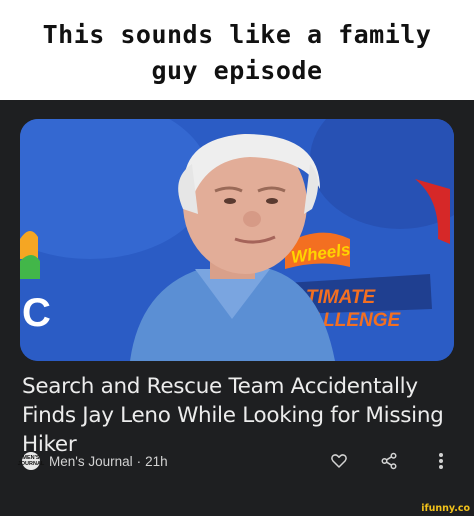 The width and height of the screenshot is (474, 516). Describe the element at coordinates (237, 70) in the screenshot. I see `caption-line-2: guy episode` at that location.